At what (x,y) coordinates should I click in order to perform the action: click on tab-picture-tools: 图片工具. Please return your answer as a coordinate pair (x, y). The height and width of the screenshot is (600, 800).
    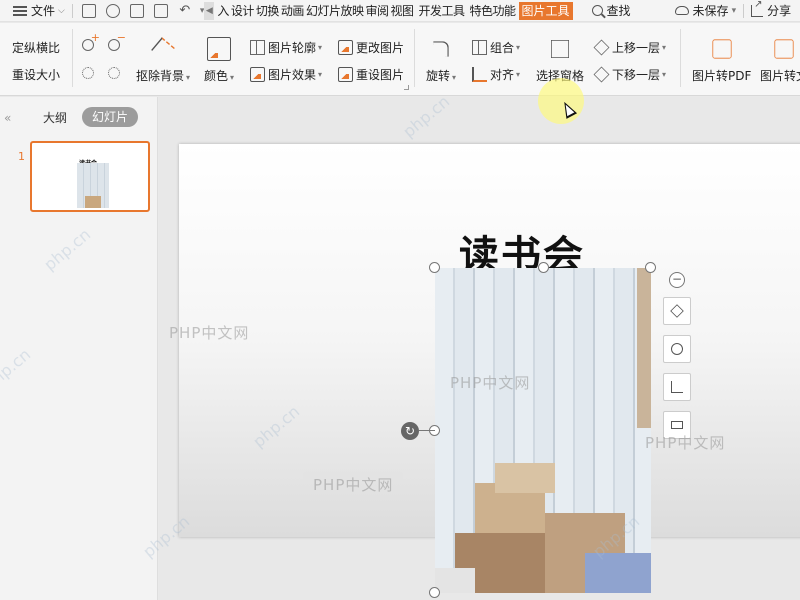
    Looking at the image, I should click on (545, 10).